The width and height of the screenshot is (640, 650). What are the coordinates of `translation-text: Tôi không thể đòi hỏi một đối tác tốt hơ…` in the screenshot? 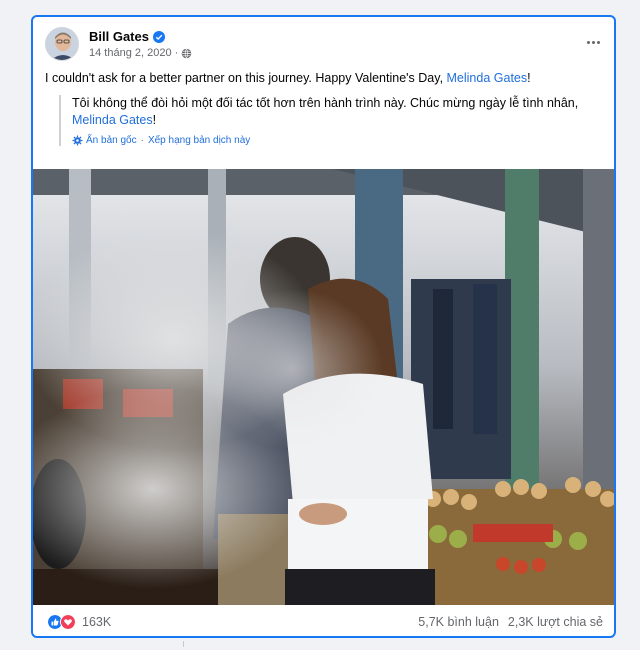 It's located at (335, 112).